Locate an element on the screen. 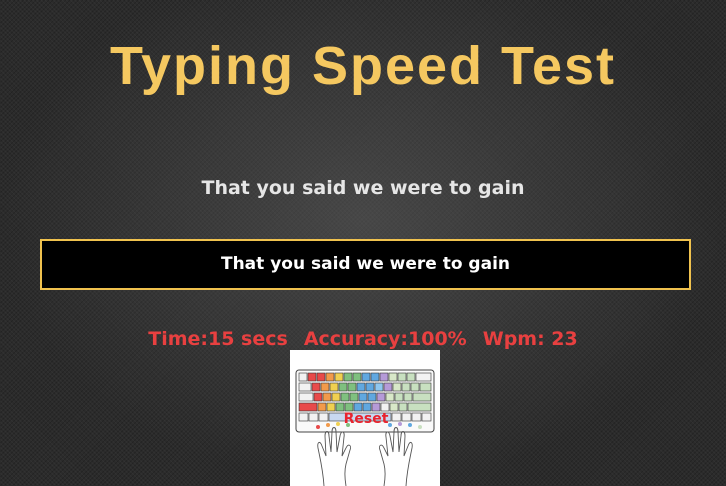 The height and width of the screenshot is (486, 726). stats-bar: Time:15 secs Accuracy:100% Wpm: 23 is located at coordinates (363, 339).